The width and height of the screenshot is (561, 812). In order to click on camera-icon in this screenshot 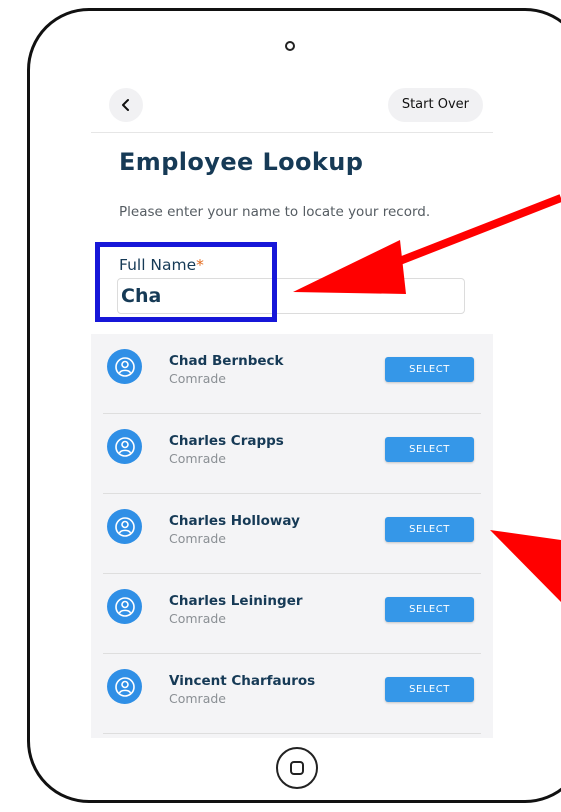, I will do `click(290, 46)`.